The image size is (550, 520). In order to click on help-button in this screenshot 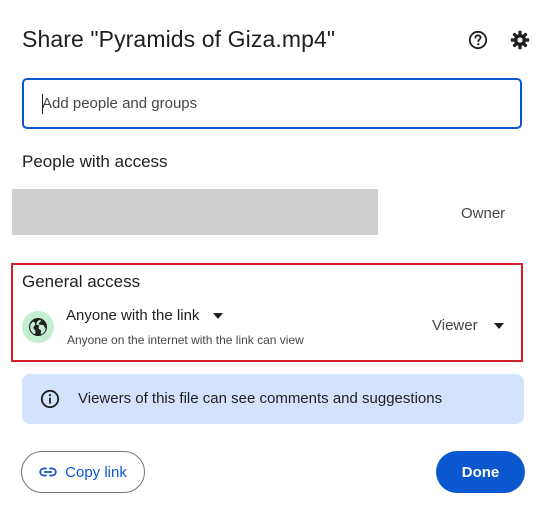, I will do `click(478, 40)`.